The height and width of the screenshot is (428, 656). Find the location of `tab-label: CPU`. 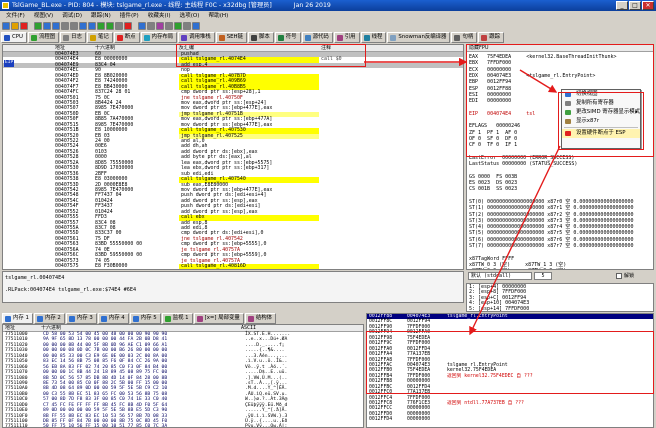

tab-label: CPU is located at coordinates (17, 37).